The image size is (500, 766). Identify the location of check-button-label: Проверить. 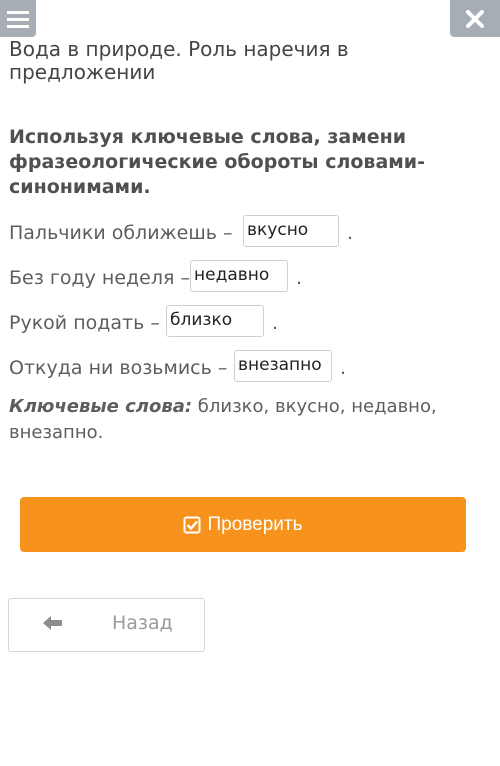
(255, 524).